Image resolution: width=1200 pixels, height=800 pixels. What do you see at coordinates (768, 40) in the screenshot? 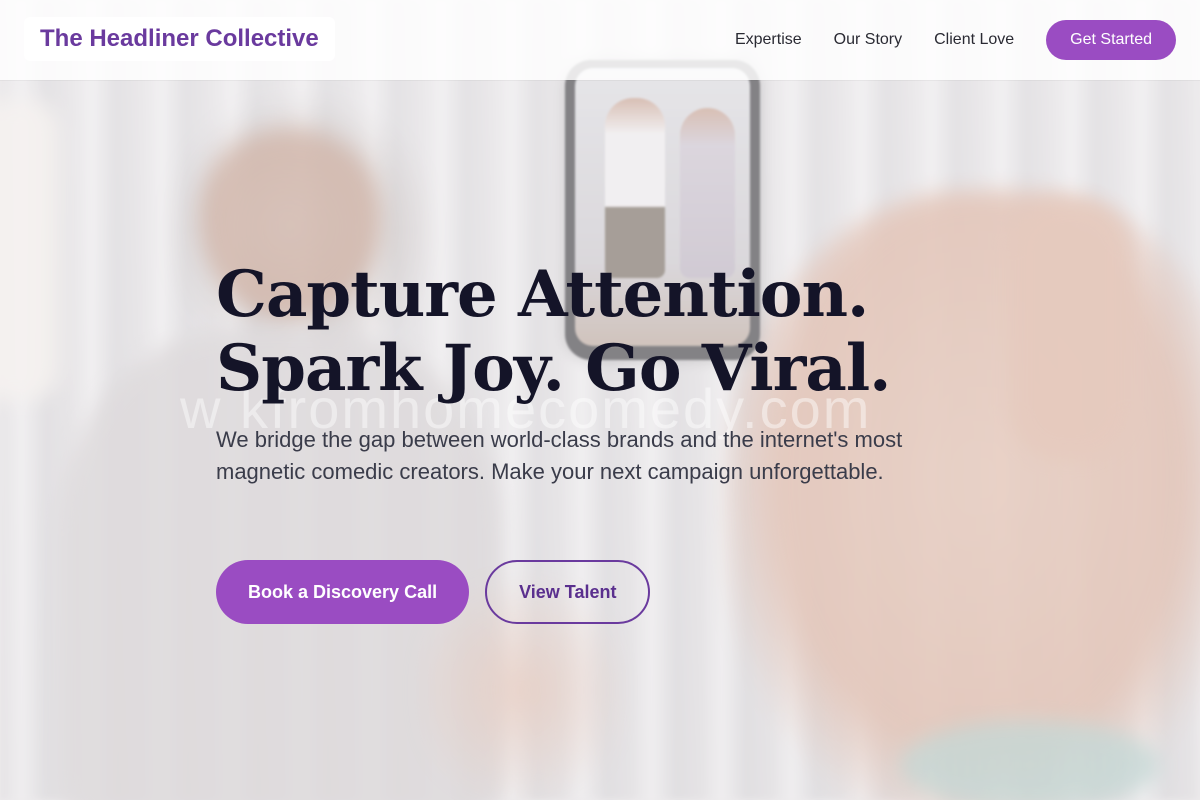
I see `nav-link-expertise: Expertise` at bounding box center [768, 40].